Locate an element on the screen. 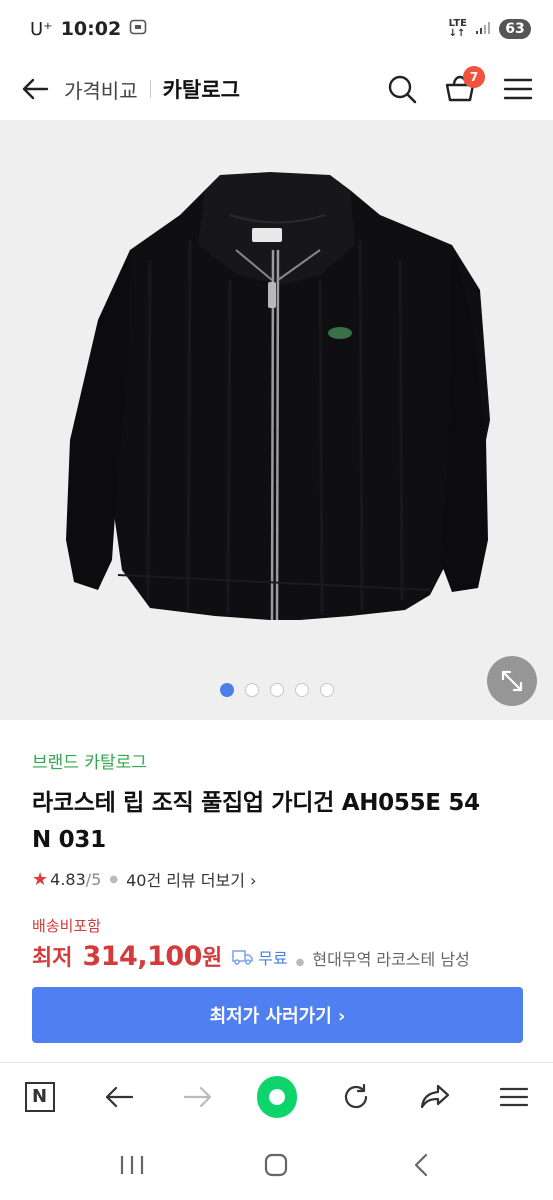 The image size is (553, 1200). share-button is located at coordinates (435, 1097).